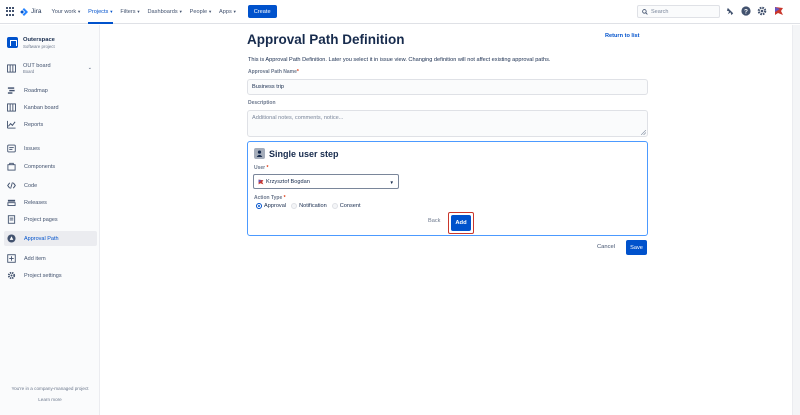 Image resolution: width=800 pixels, height=415 pixels. I want to click on radio-notification: Notification, so click(309, 206).